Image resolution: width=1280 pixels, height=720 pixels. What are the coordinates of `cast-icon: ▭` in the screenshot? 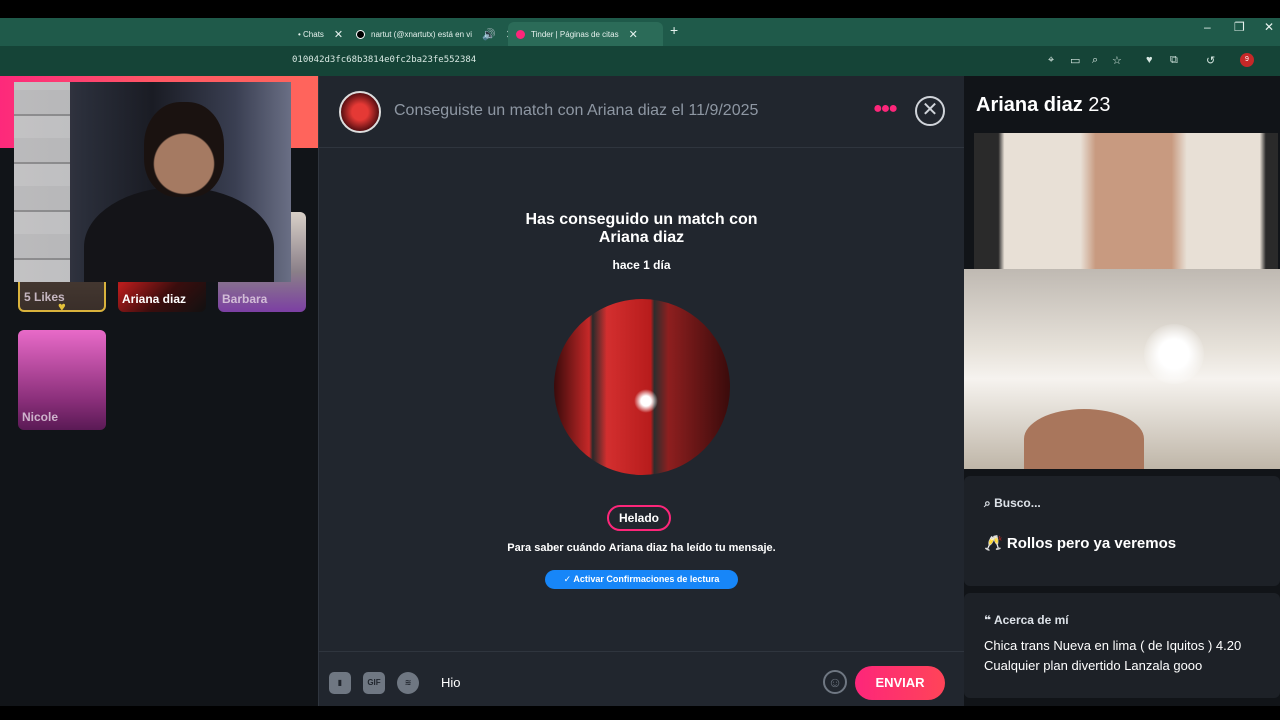 It's located at (1075, 60).